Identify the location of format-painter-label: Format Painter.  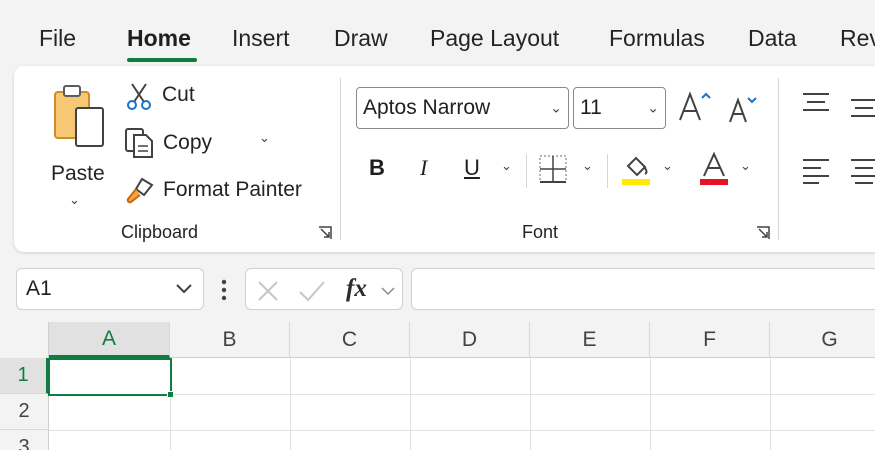
(232, 189).